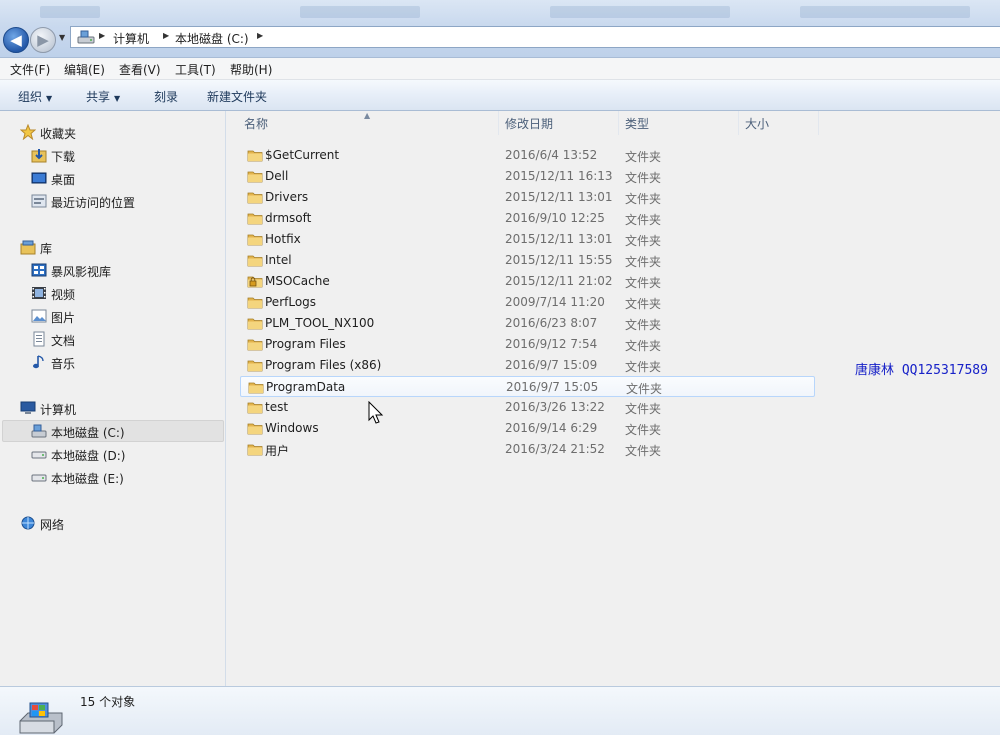 The height and width of the screenshot is (735, 1000). Describe the element at coordinates (527, 197) in the screenshot. I see `file-row: Drivers 2015/12/11 13:01 文件夹` at that location.